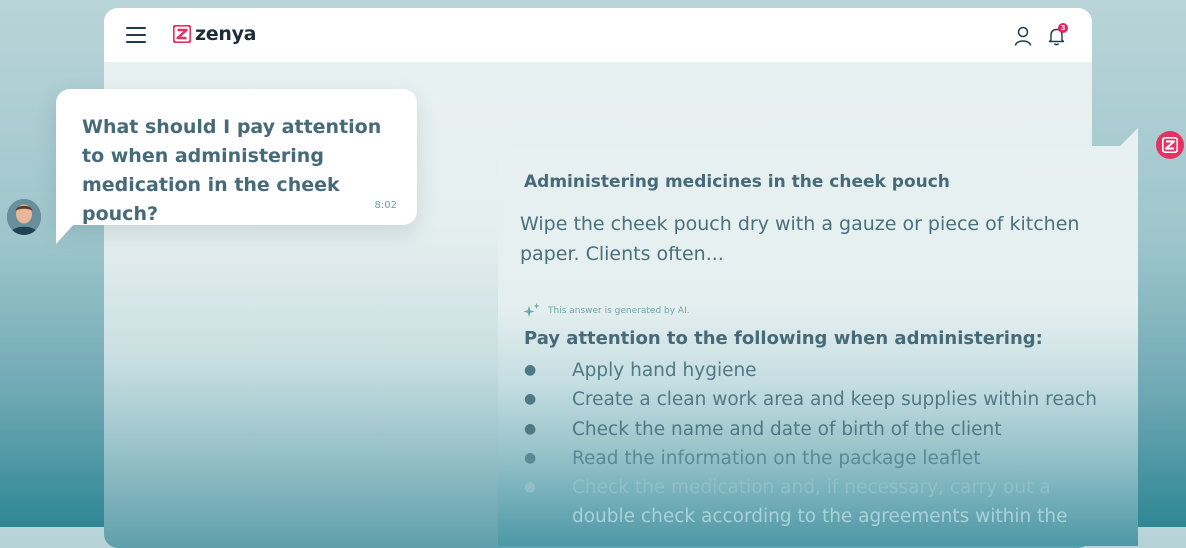 This screenshot has width=1186, height=548. What do you see at coordinates (1129, 137) in the screenshot?
I see `answer-bubble-tail` at bounding box center [1129, 137].